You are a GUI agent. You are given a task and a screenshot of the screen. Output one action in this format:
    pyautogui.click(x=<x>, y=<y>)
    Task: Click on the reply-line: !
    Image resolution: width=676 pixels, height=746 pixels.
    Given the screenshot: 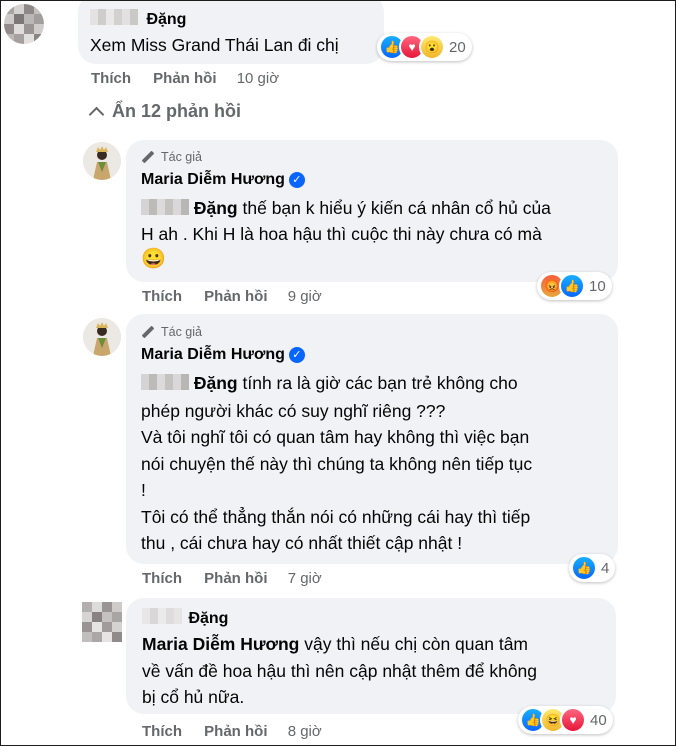 What is the action you would take?
    pyautogui.click(x=143, y=490)
    